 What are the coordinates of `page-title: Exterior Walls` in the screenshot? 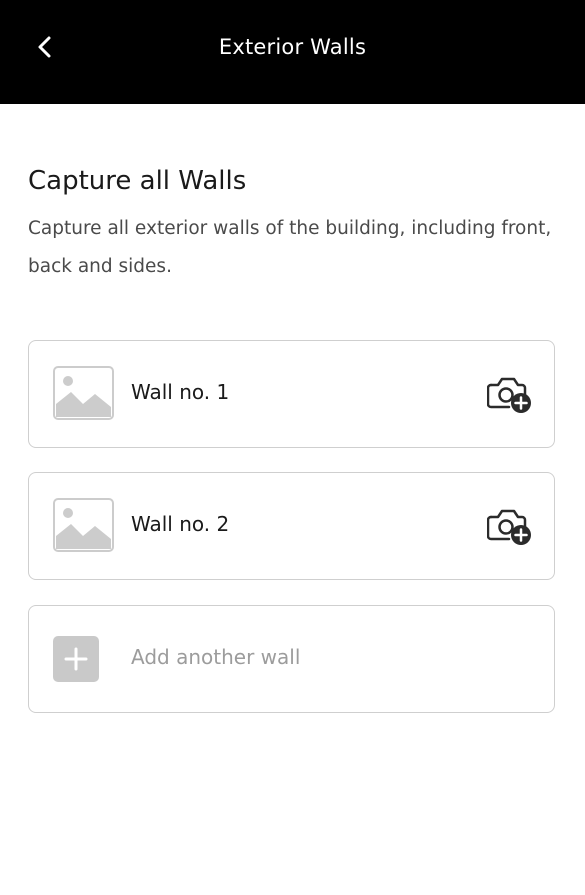 It's located at (292, 47).